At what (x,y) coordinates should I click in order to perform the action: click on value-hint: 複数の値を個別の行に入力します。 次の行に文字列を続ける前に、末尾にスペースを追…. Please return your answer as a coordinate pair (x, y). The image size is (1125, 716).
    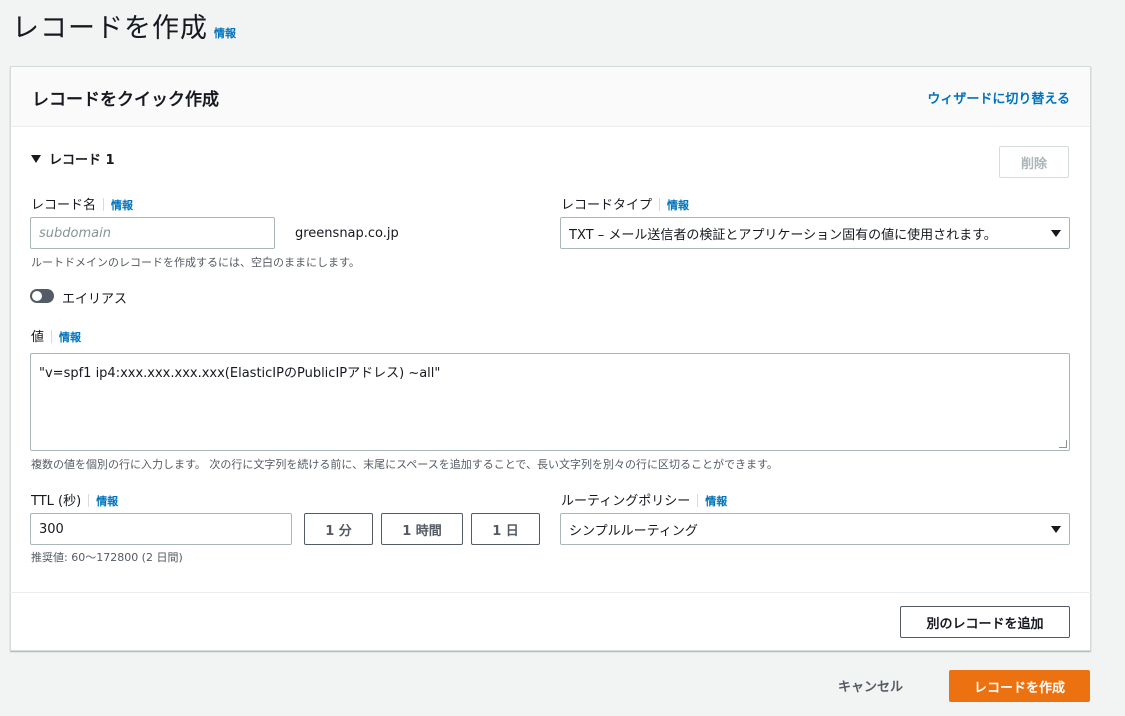
    Looking at the image, I should click on (404, 464).